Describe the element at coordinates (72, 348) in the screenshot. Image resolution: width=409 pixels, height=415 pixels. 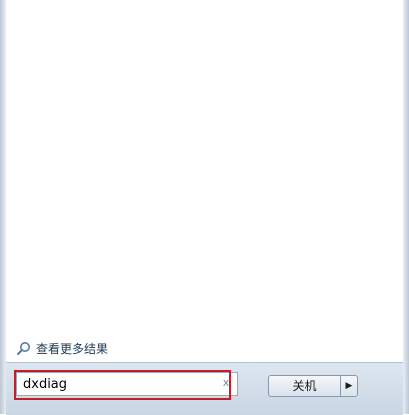
I see `see-more-results-label: 查看更多结果` at that location.